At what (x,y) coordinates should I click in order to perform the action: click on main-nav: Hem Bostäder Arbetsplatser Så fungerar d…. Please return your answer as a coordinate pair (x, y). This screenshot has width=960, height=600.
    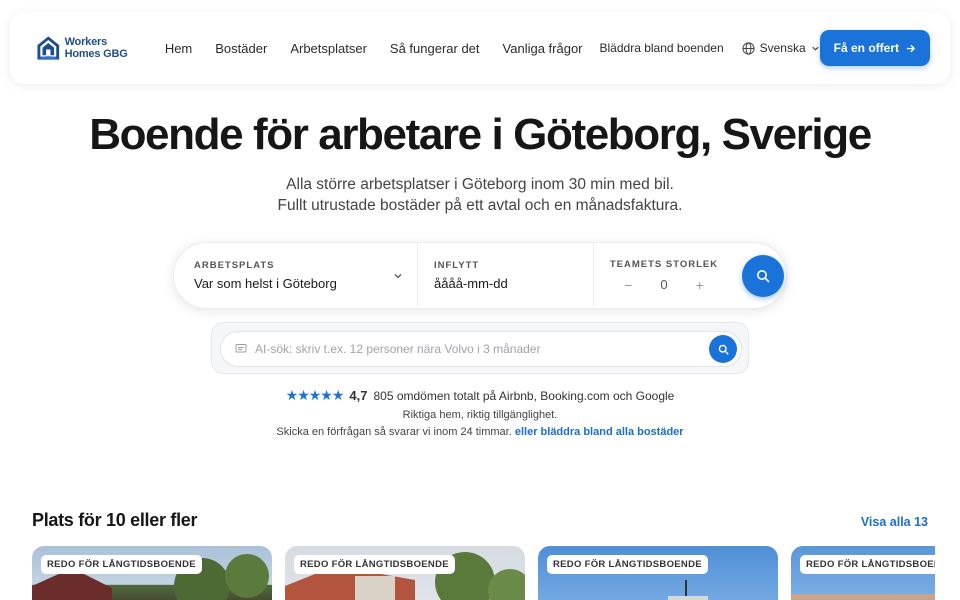
    Looking at the image, I should click on (385, 48).